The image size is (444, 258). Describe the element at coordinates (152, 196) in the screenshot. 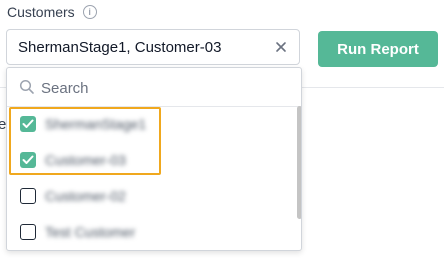

I see `option-item: Customer-02` at that location.